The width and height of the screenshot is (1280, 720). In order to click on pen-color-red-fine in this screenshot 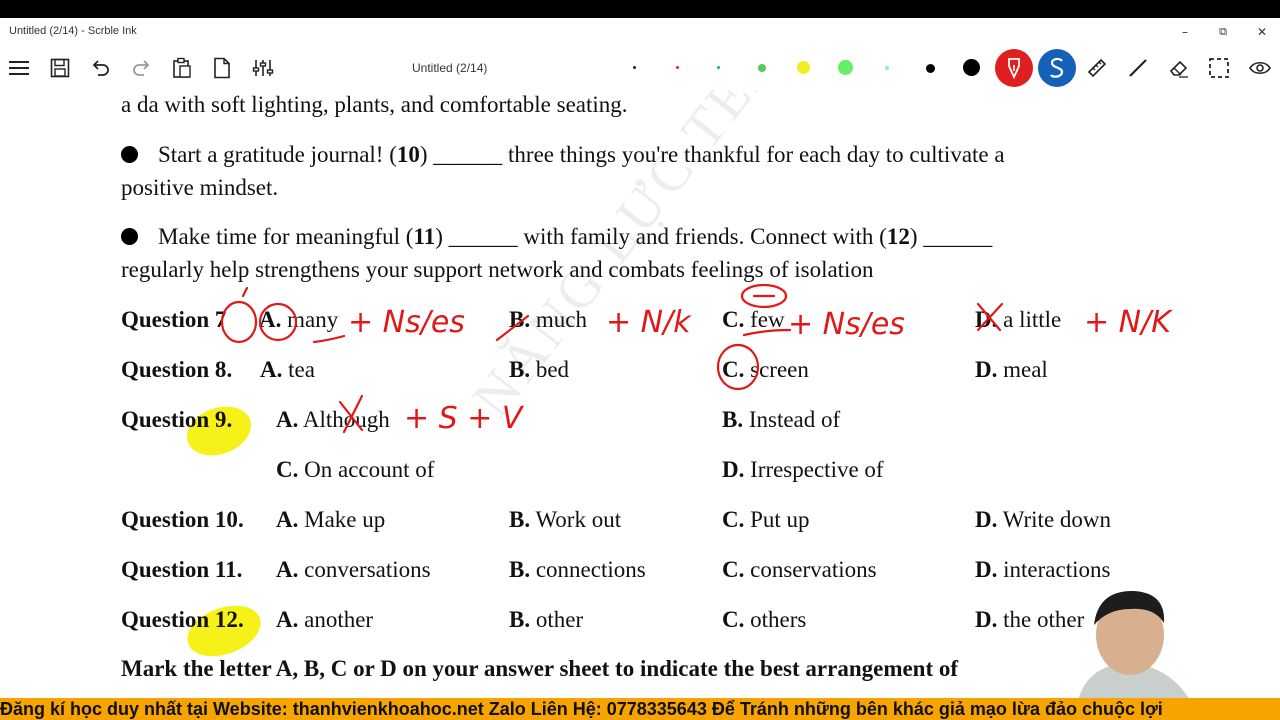, I will do `click(677, 67)`.